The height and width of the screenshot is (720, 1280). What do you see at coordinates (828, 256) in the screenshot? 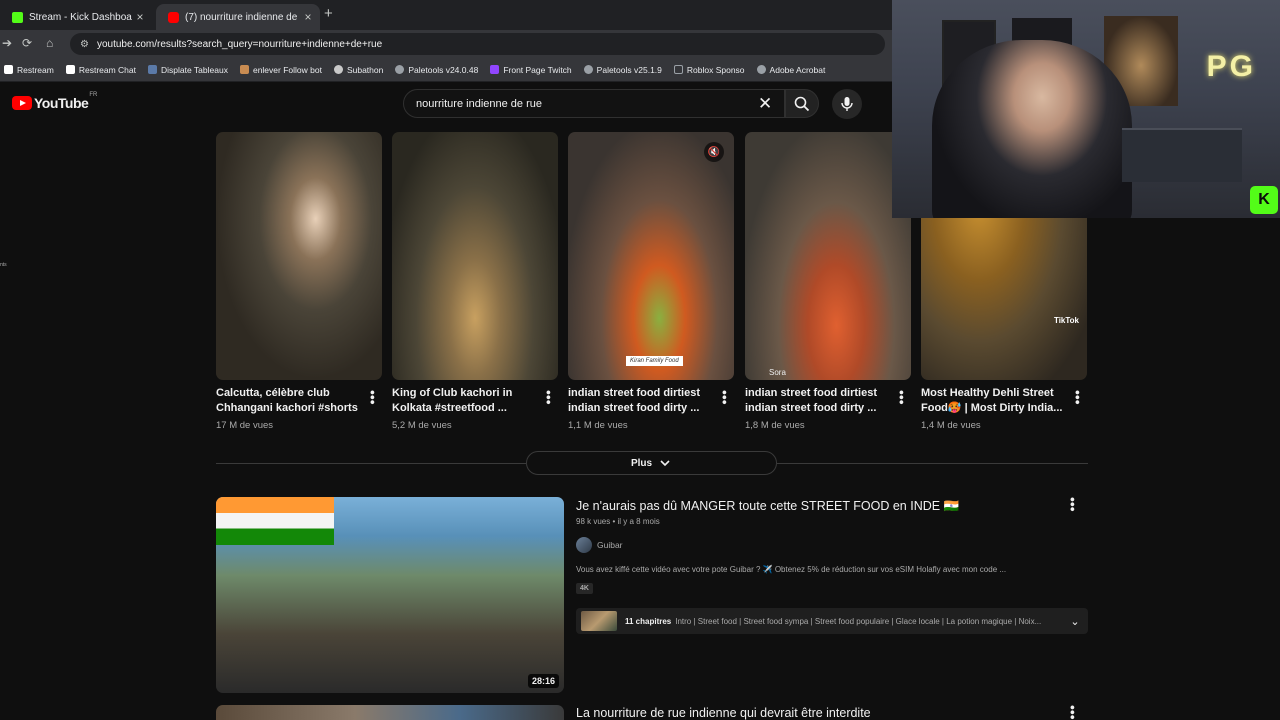
I see `short-thumbnail: Sora` at bounding box center [828, 256].